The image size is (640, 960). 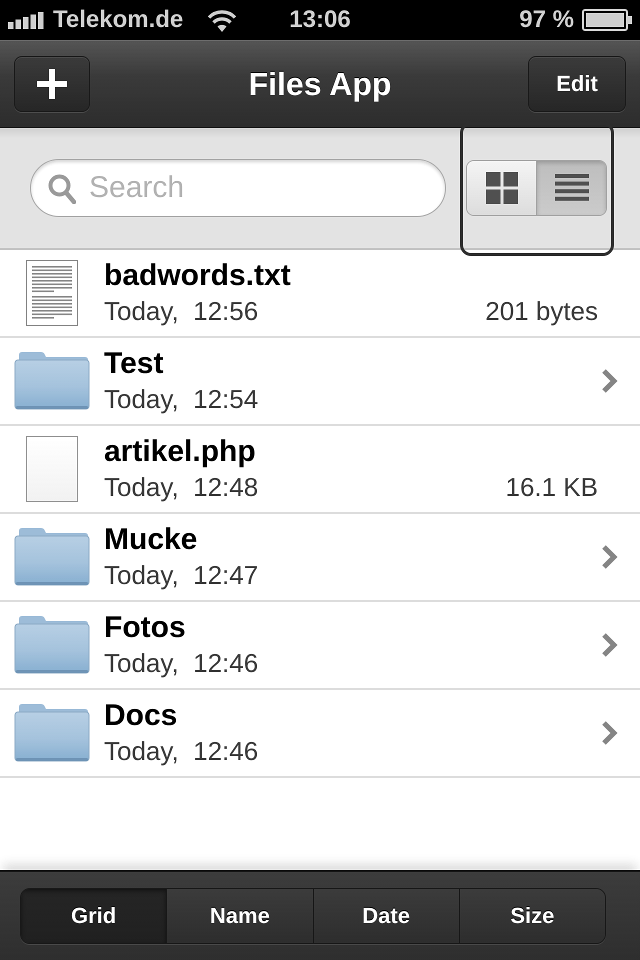 I want to click on grid-icon, so click(x=502, y=188).